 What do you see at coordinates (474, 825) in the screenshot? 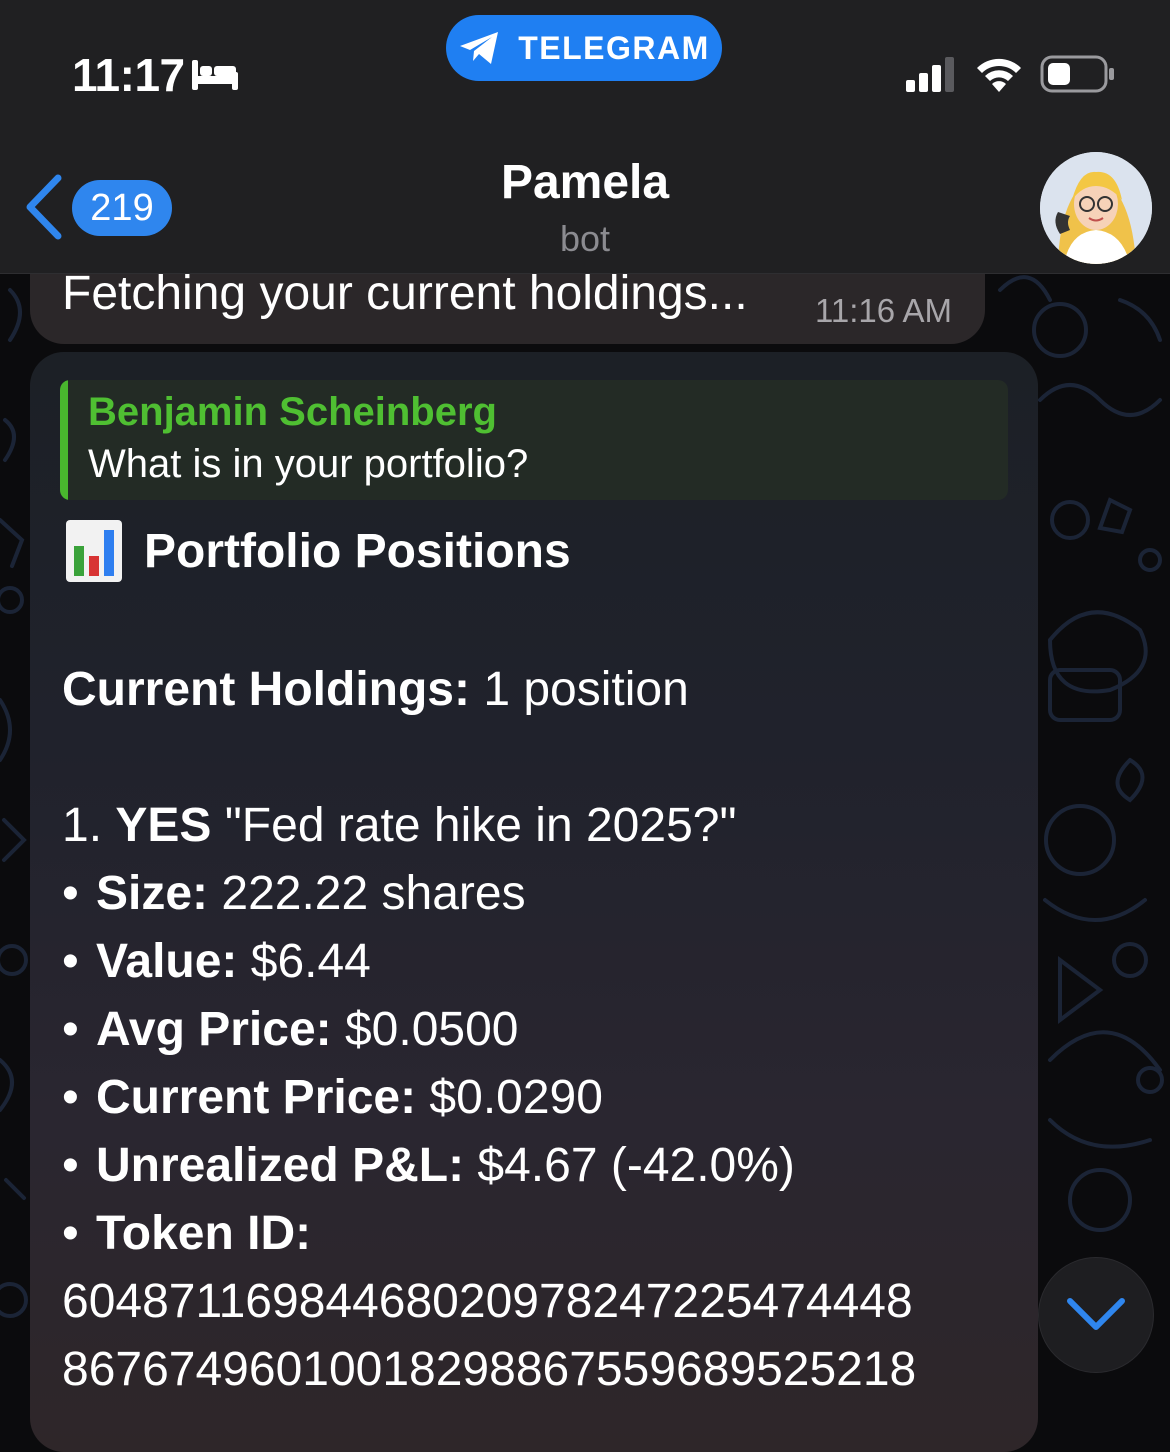
I see `position-market: "Fed rate hike in 2025?"` at bounding box center [474, 825].